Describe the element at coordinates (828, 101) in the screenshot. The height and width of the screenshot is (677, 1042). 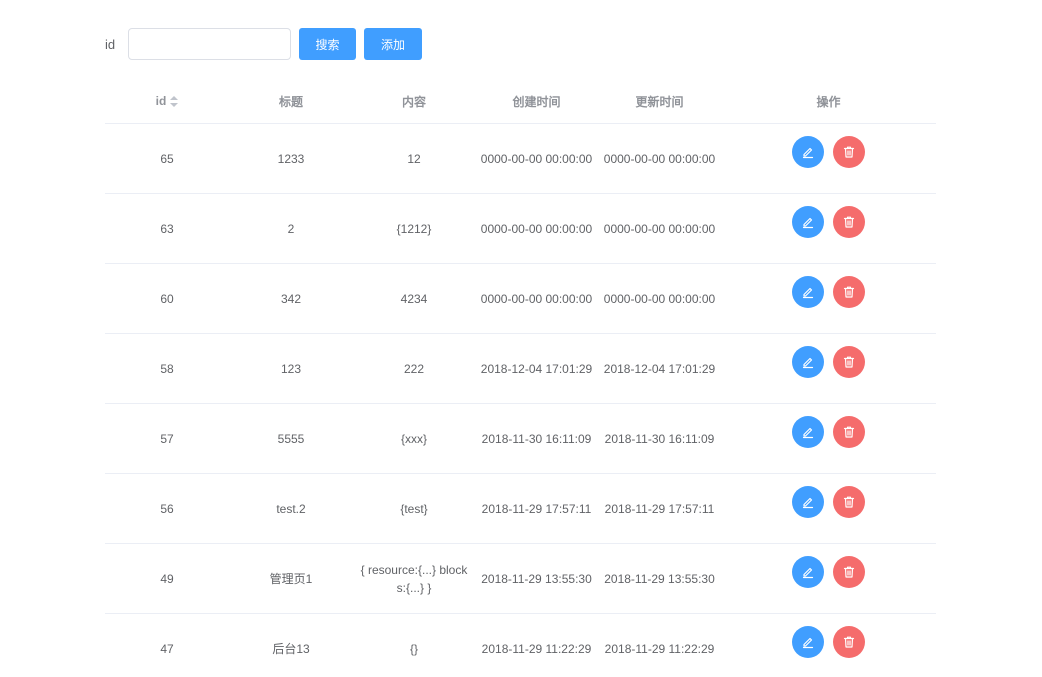
I see `column-header-actions: 操作` at that location.